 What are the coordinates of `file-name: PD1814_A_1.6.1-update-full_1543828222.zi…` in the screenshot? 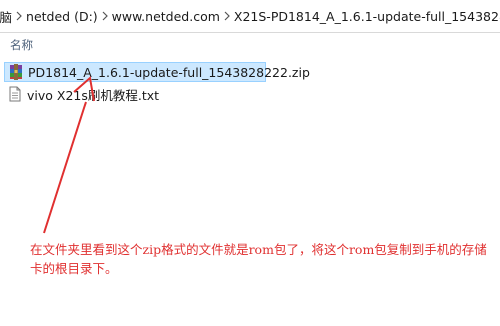 It's located at (169, 72).